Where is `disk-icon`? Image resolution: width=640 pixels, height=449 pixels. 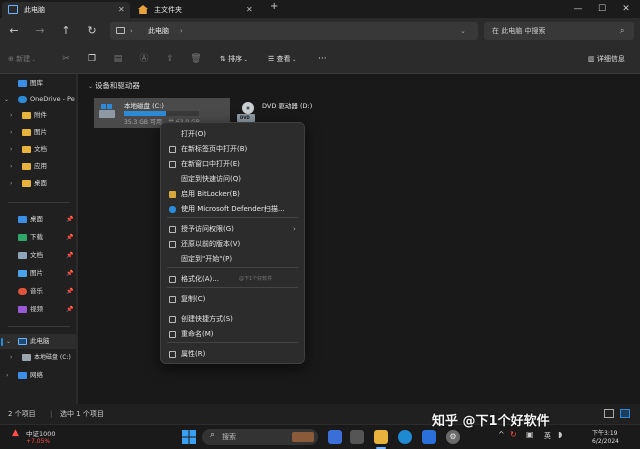
disk-icon is located at coordinates (26, 357).